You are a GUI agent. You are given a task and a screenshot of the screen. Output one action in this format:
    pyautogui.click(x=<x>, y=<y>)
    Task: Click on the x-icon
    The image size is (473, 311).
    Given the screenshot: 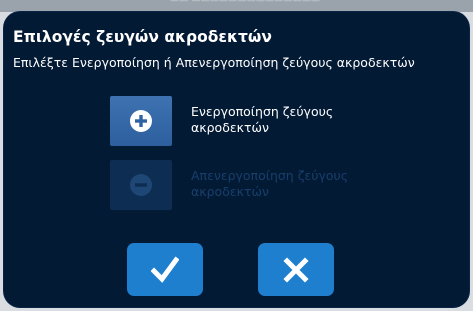 What is the action you would take?
    pyautogui.click(x=296, y=270)
    